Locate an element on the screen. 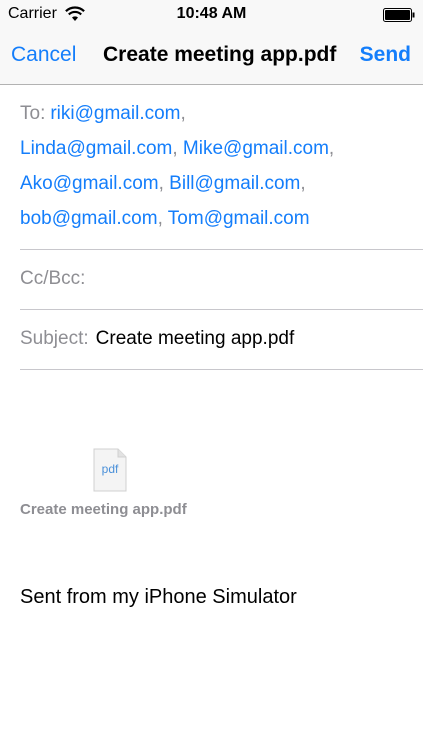 Image resolution: width=423 pixels, height=750 pixels. battery-icon is located at coordinates (399, 15).